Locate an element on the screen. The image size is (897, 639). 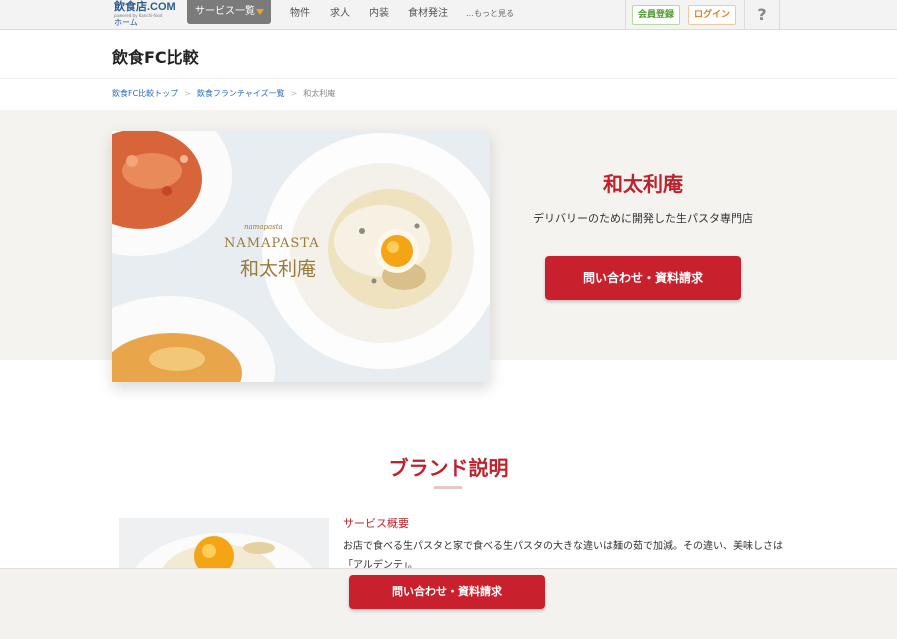
service-menu-button: サービス一覧 is located at coordinates (229, 12).